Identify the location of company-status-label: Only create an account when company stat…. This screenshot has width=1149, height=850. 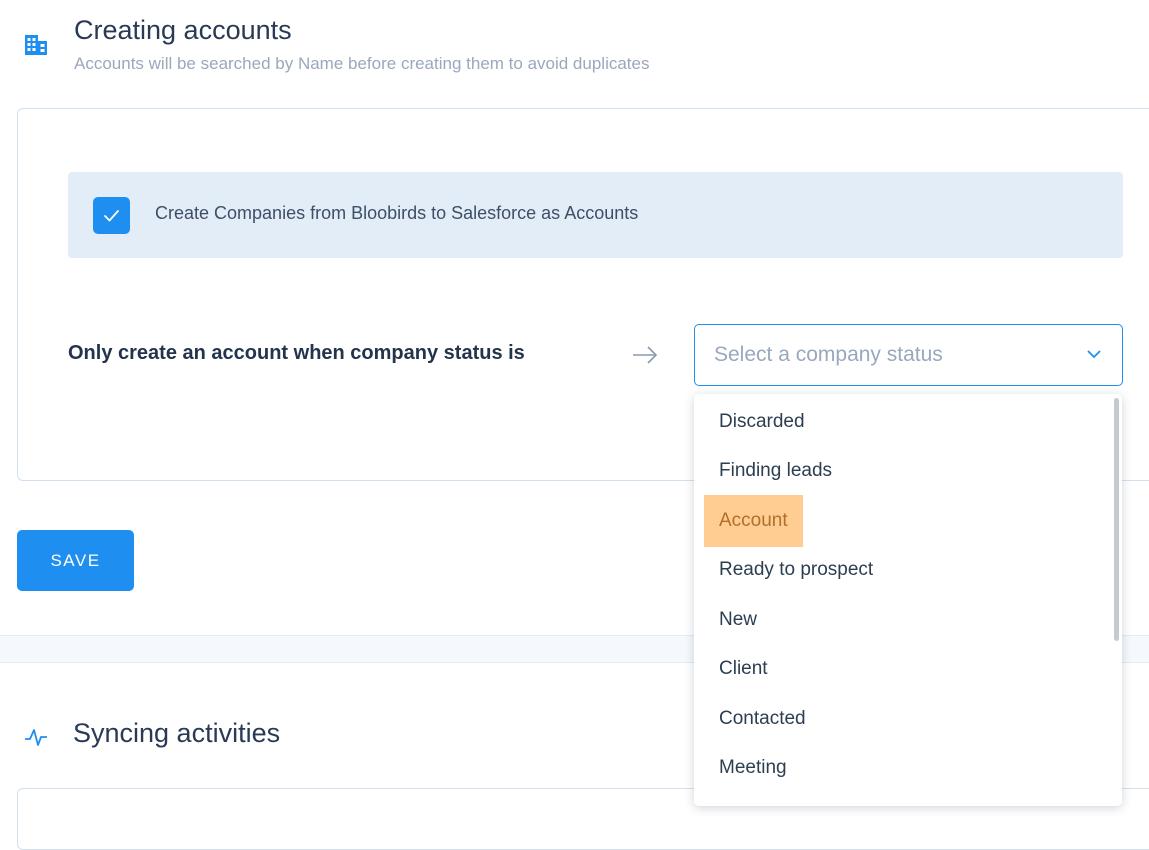
(296, 353).